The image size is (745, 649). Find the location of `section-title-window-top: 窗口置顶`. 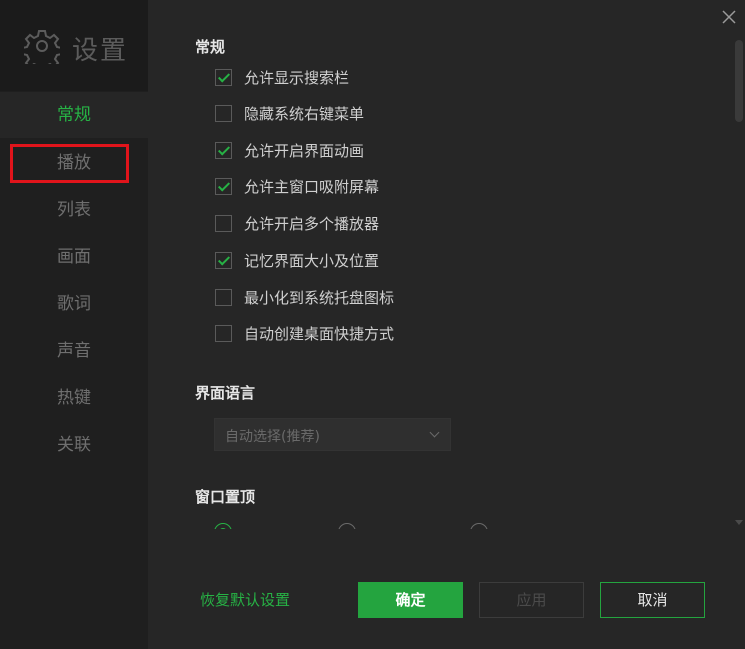

section-title-window-top: 窗口置顶 is located at coordinates (225, 497).